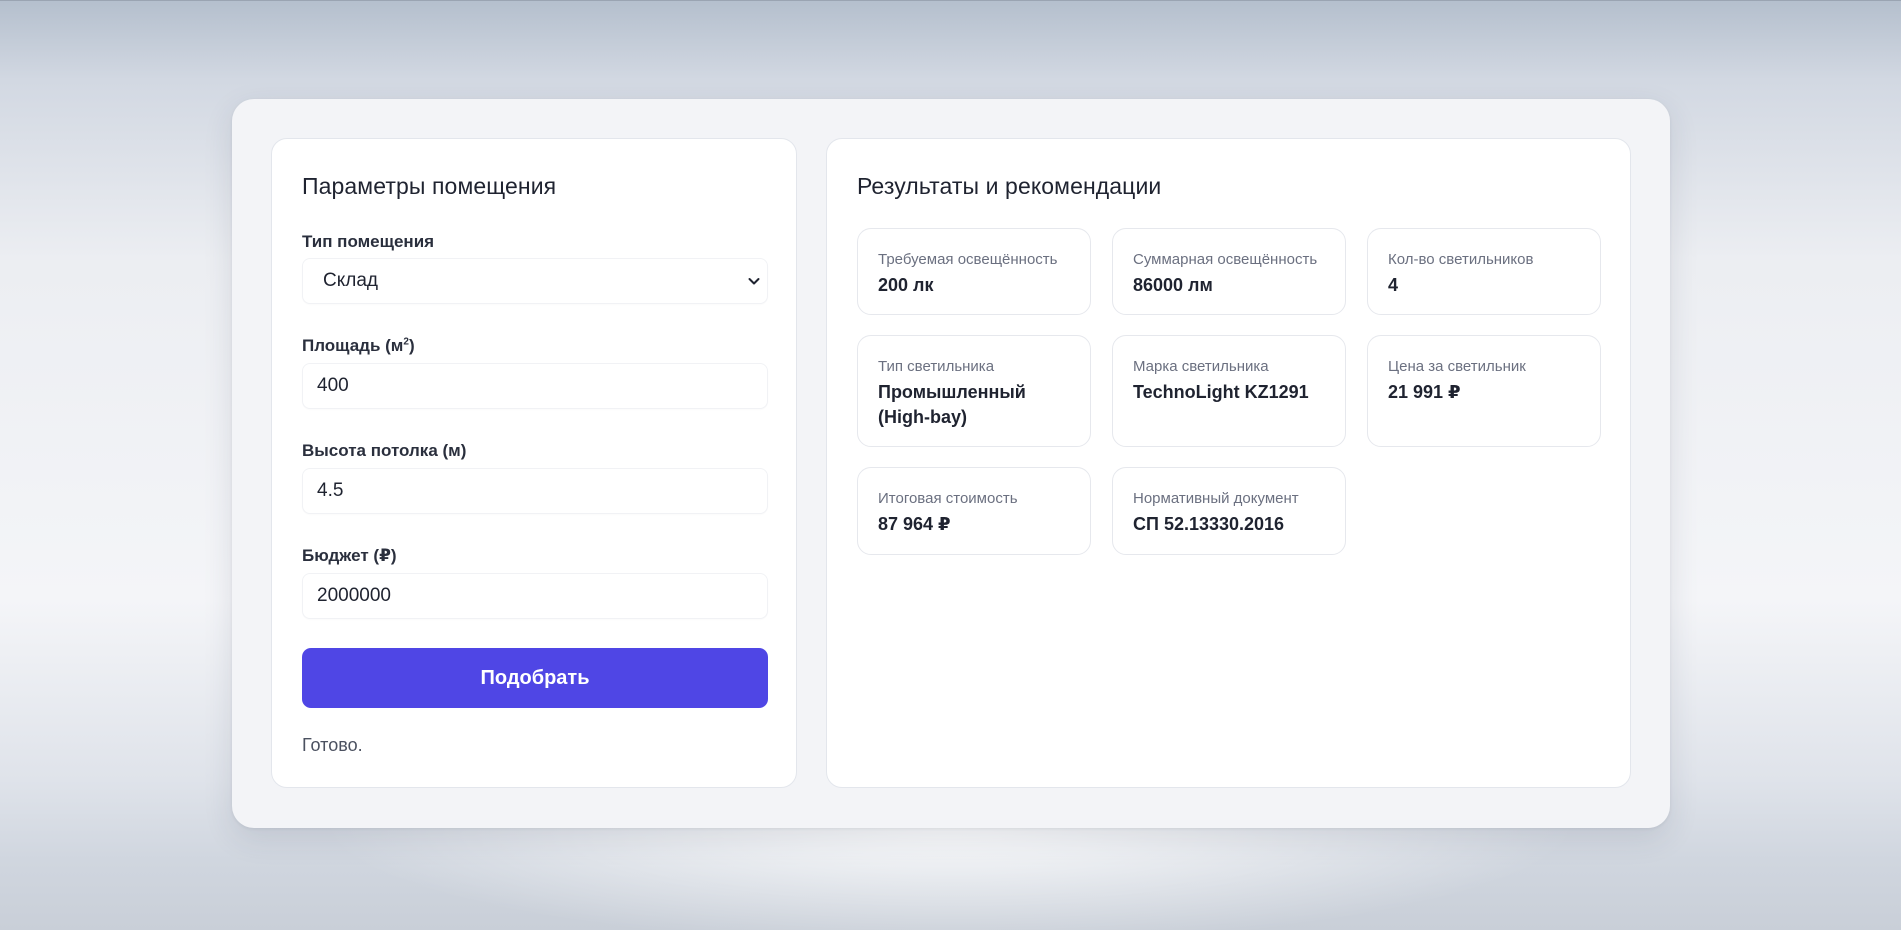 This screenshot has width=1901, height=930. What do you see at coordinates (754, 281) in the screenshot?
I see `chevron-down-icon` at bounding box center [754, 281].